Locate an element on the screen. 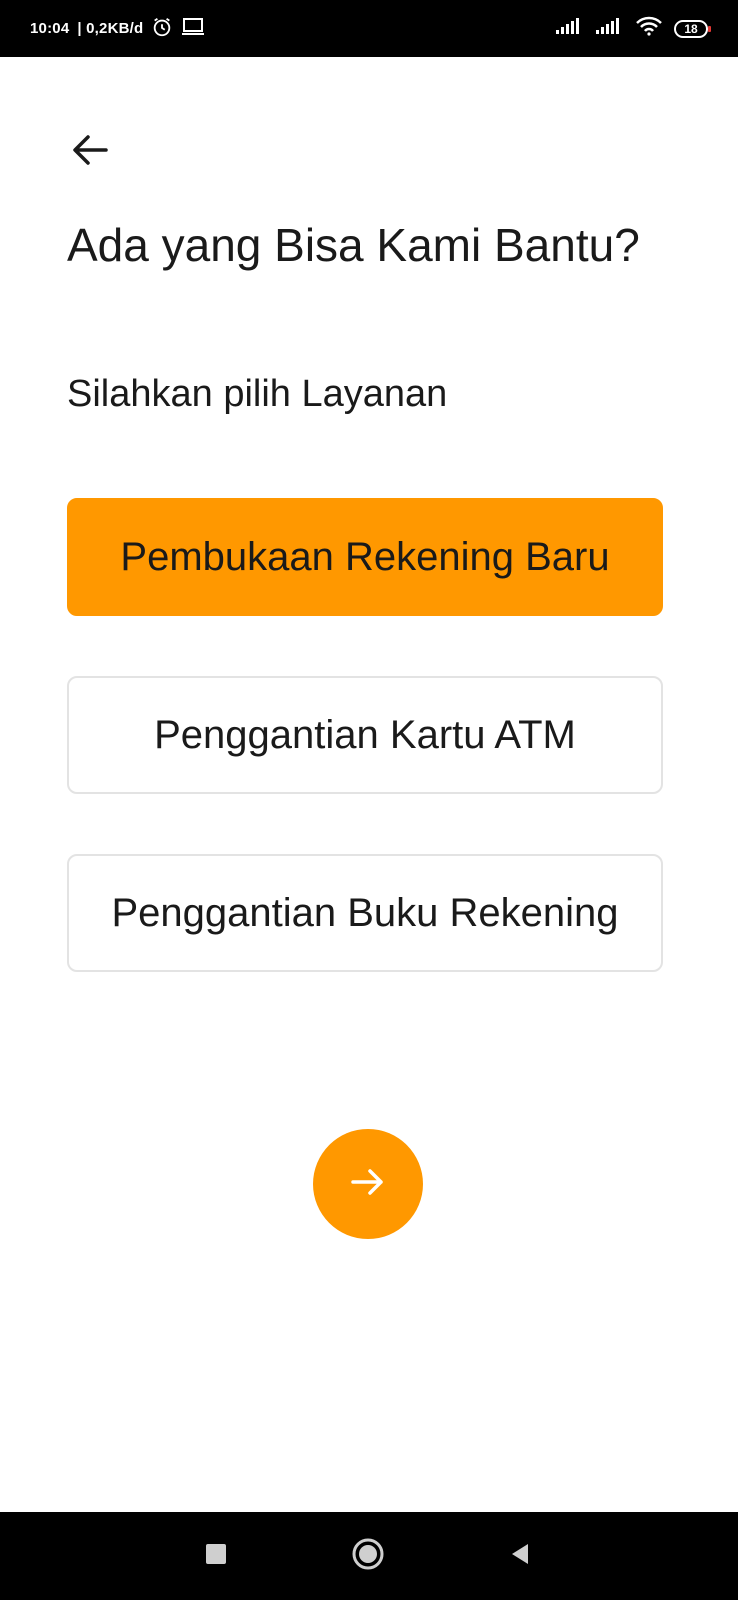 Image resolution: width=738 pixels, height=1600 pixels. wifi-icon is located at coordinates (649, 28).